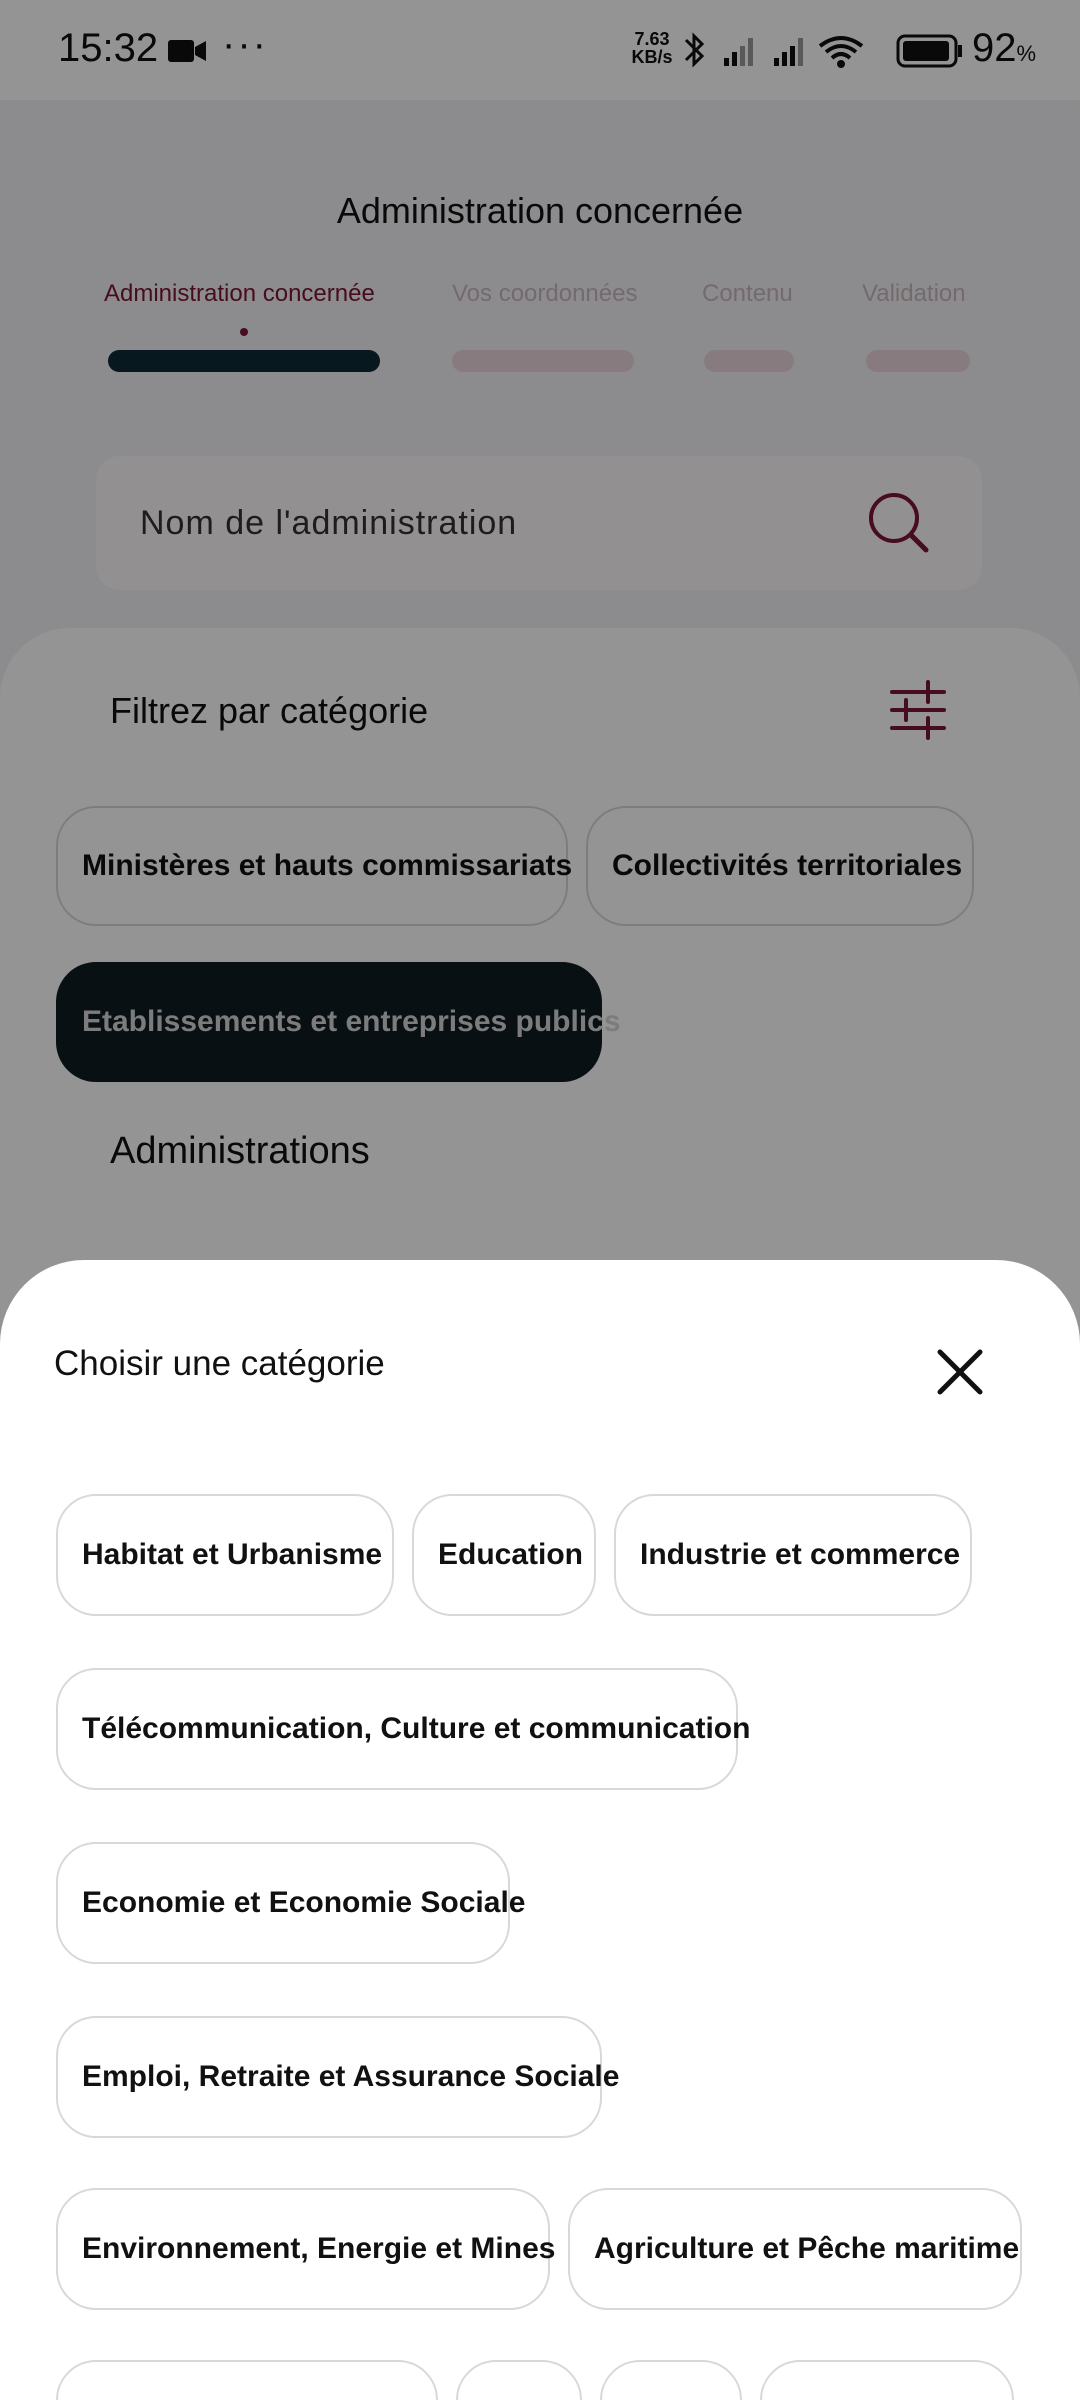 Image resolution: width=1080 pixels, height=2400 pixels. What do you see at coordinates (290, 1903) in the screenshot?
I see `category-chip-economie: Economie et Economie Sociale` at bounding box center [290, 1903].